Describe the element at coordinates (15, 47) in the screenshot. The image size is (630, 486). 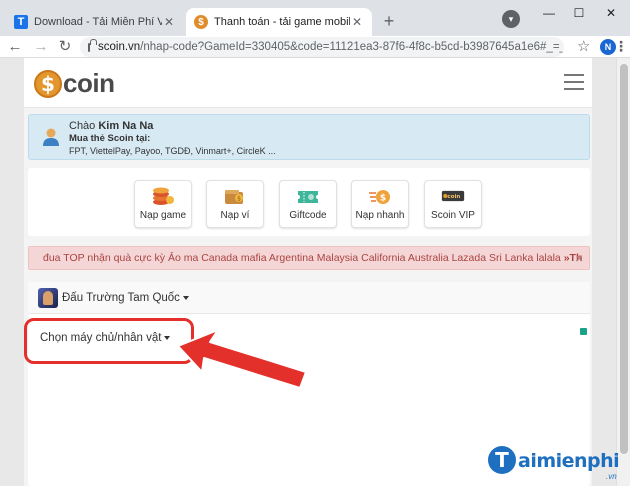
I see `back-arrow-icon: ←` at that location.